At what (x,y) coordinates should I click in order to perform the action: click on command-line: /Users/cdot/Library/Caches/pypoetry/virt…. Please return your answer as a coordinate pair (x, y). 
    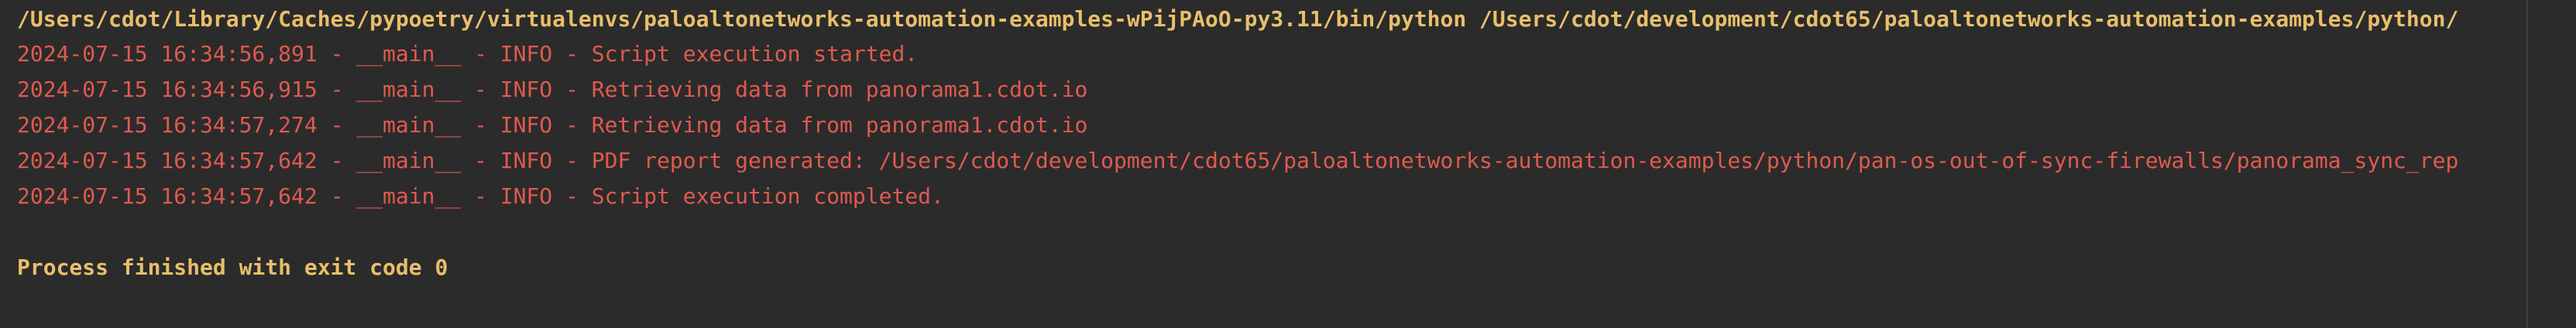
    Looking at the image, I should click on (1238, 19).